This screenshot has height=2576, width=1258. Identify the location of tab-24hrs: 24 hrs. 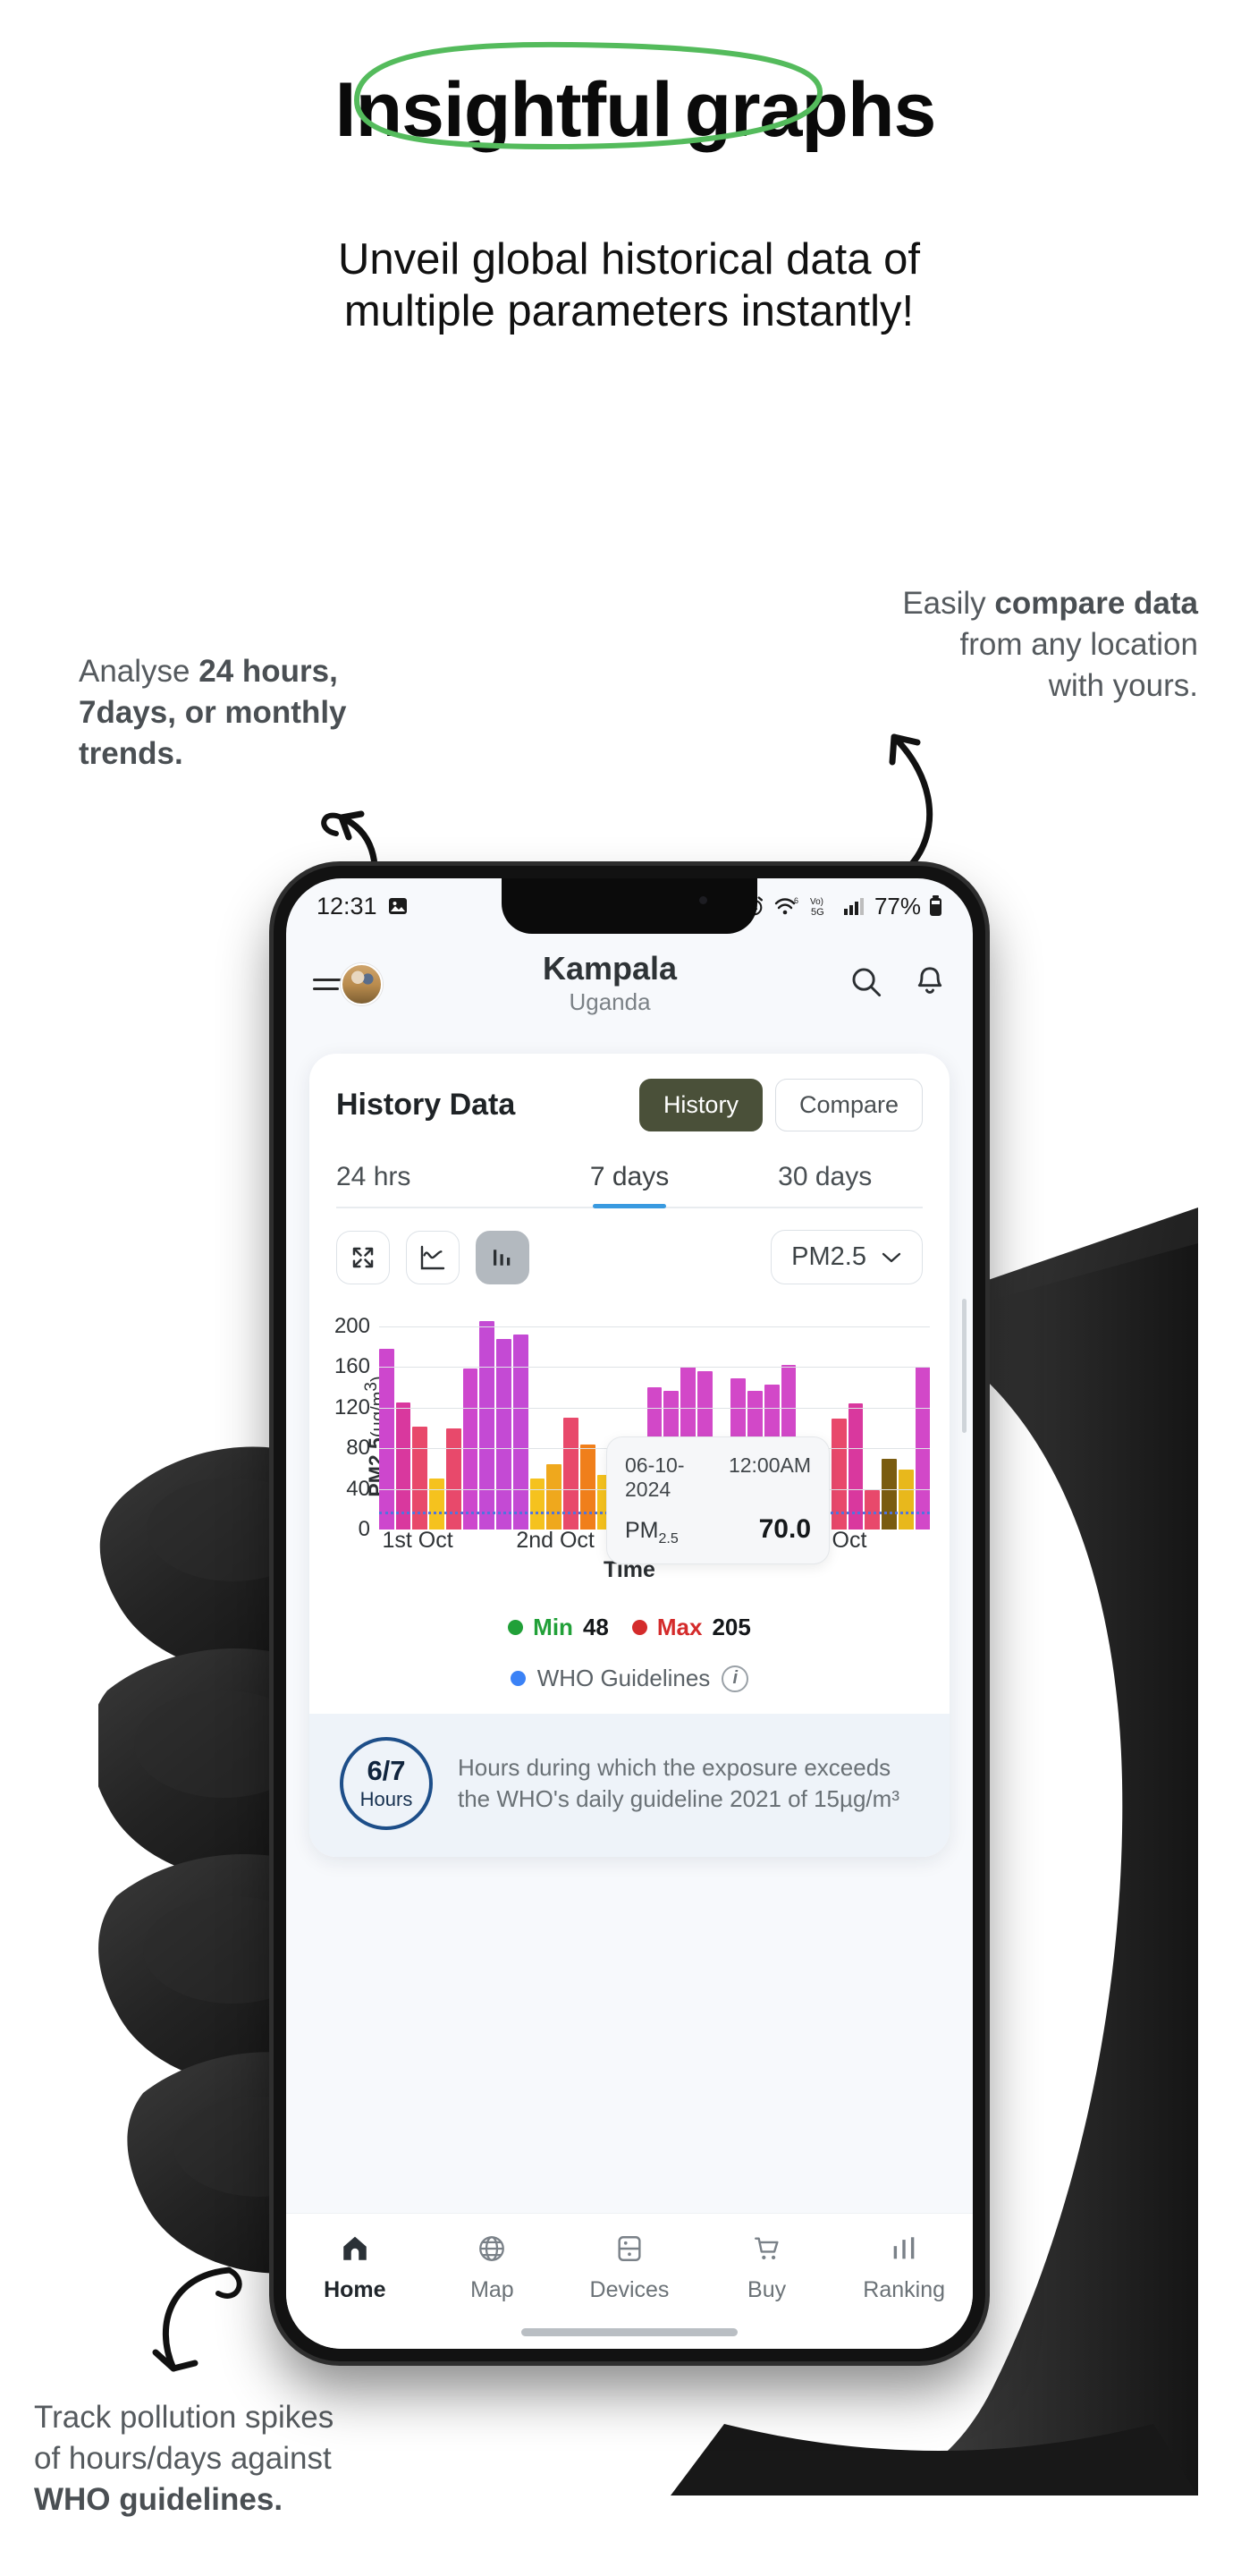
(434, 1185).